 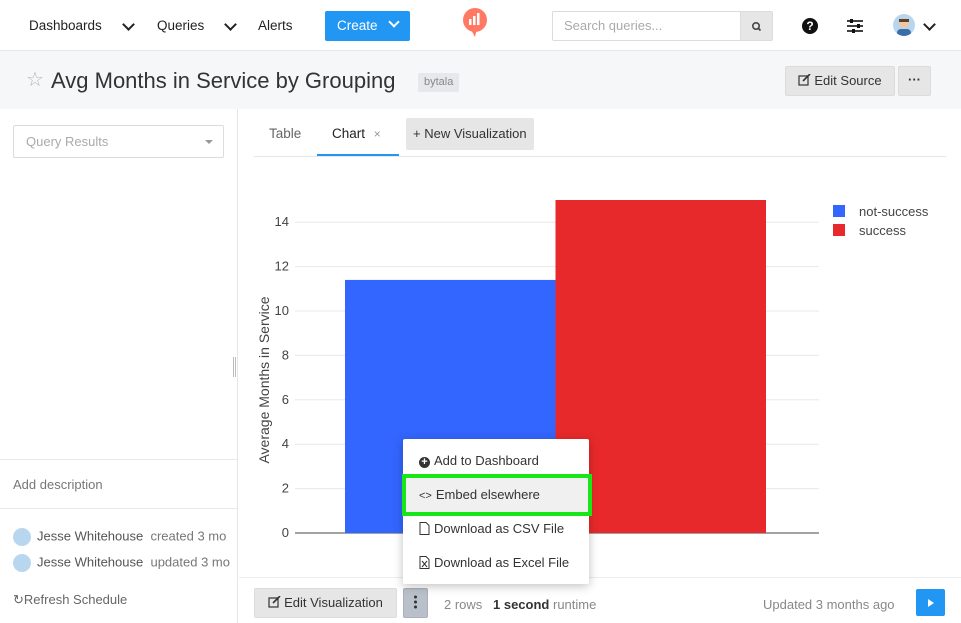 I want to click on chart-legend: not-success success, so click(x=881, y=221).